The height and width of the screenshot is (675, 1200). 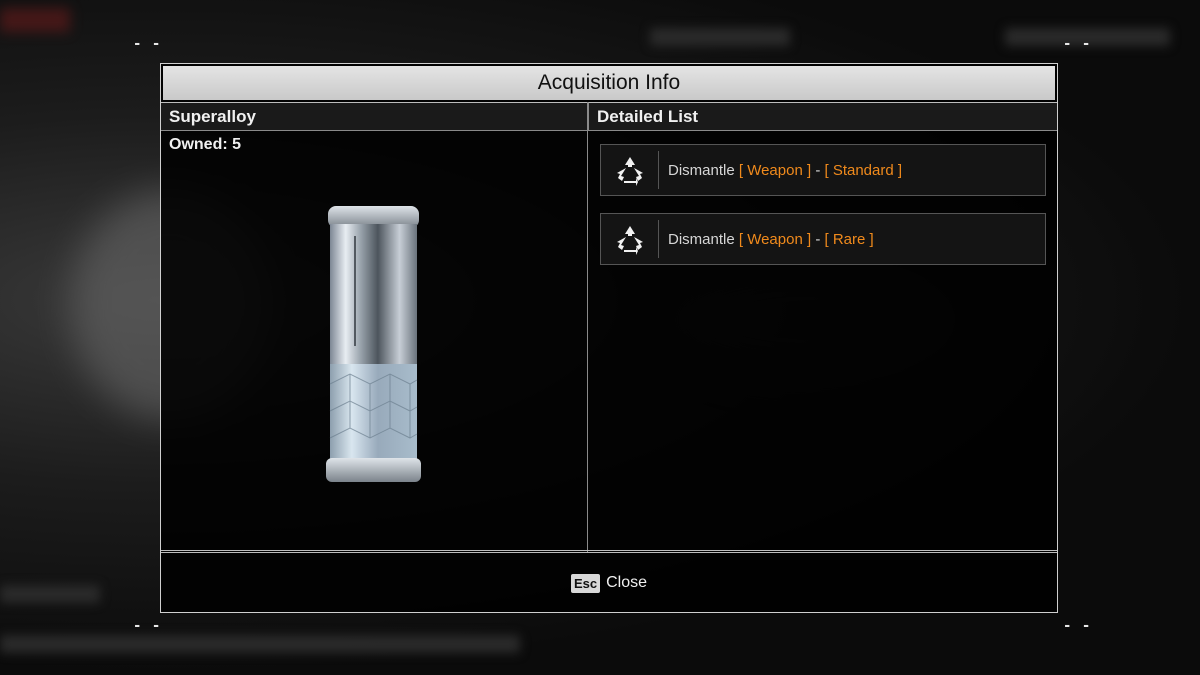 I want to click on dialog-title: Acquisition Info, so click(x=609, y=82).